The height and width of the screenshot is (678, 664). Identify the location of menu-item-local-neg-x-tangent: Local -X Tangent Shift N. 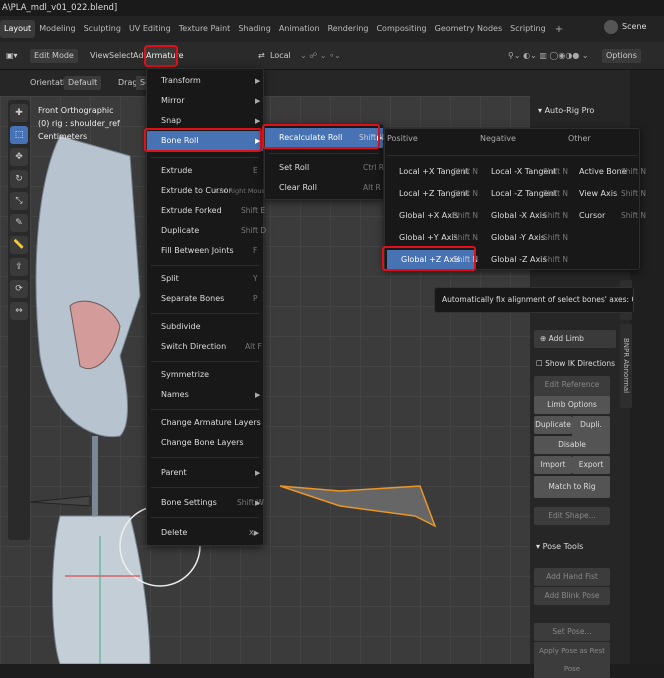
(522, 172).